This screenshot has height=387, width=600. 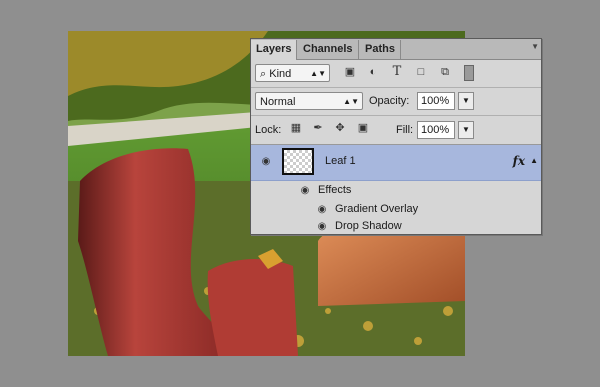 What do you see at coordinates (396, 190) in the screenshot?
I see `effects-row: ◉ Effects` at bounding box center [396, 190].